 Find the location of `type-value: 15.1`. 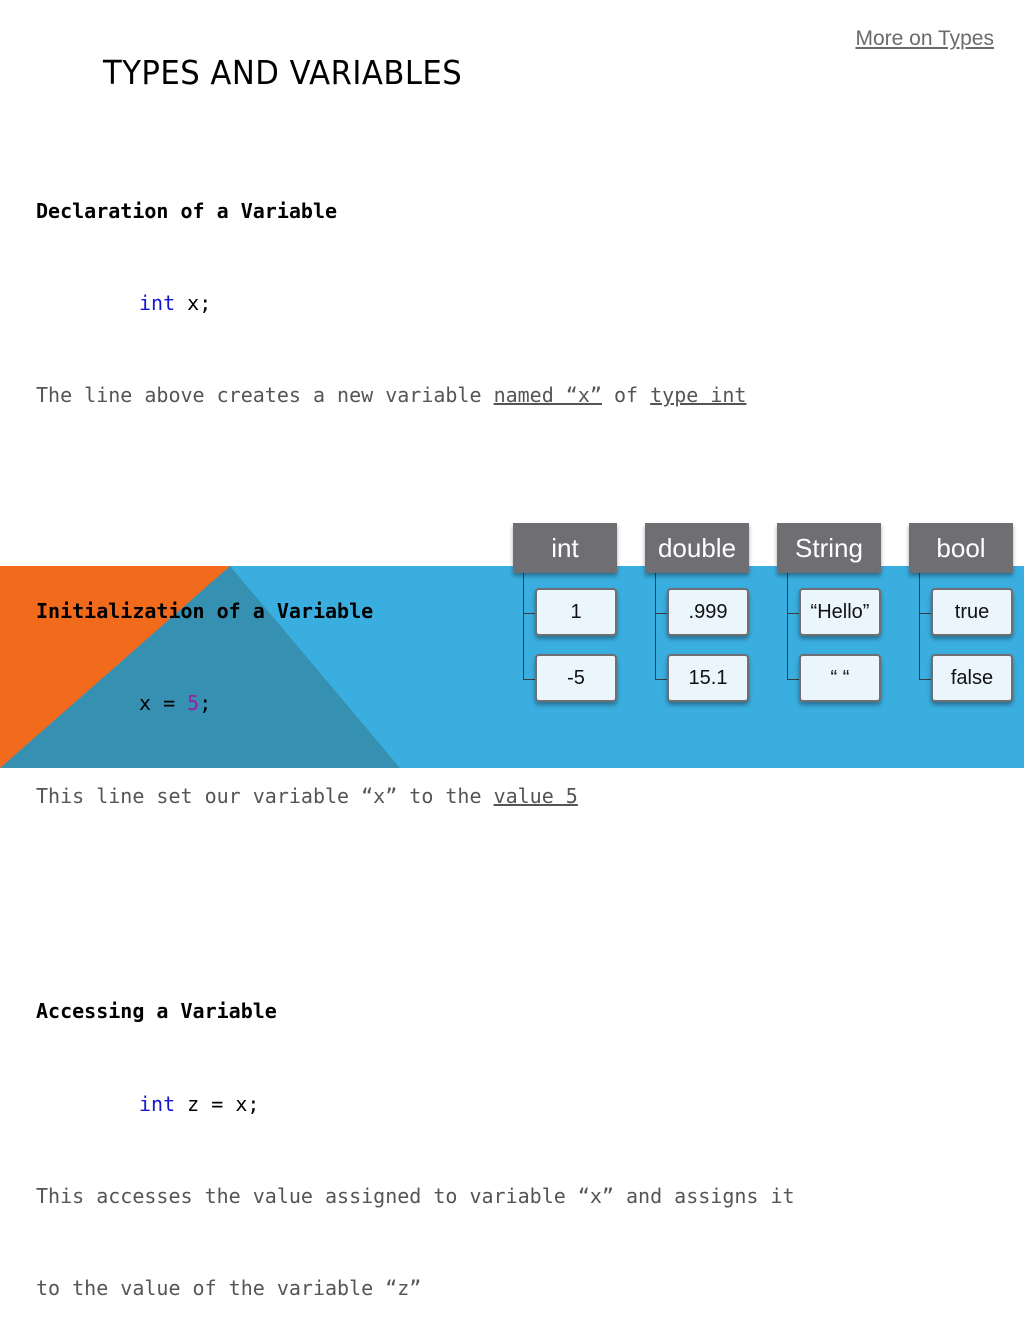

type-value: 15.1 is located at coordinates (708, 678).